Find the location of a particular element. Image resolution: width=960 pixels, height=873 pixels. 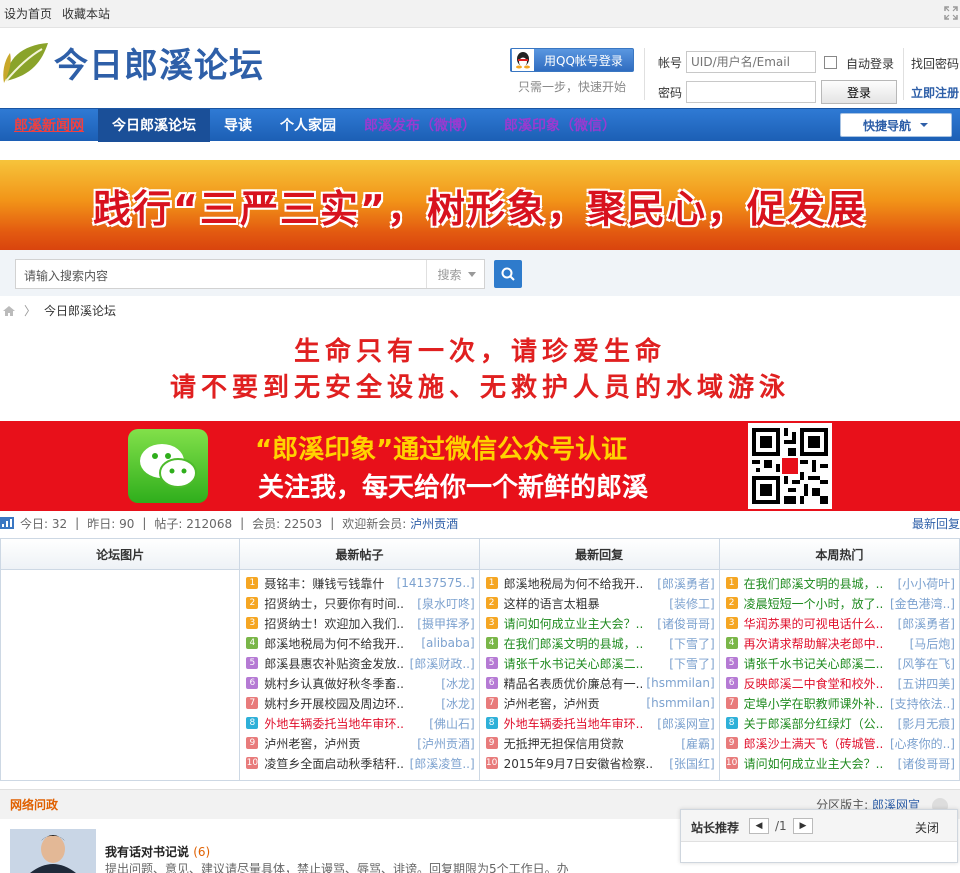

author-link: [郎溪网宣] is located at coordinates (685, 723).